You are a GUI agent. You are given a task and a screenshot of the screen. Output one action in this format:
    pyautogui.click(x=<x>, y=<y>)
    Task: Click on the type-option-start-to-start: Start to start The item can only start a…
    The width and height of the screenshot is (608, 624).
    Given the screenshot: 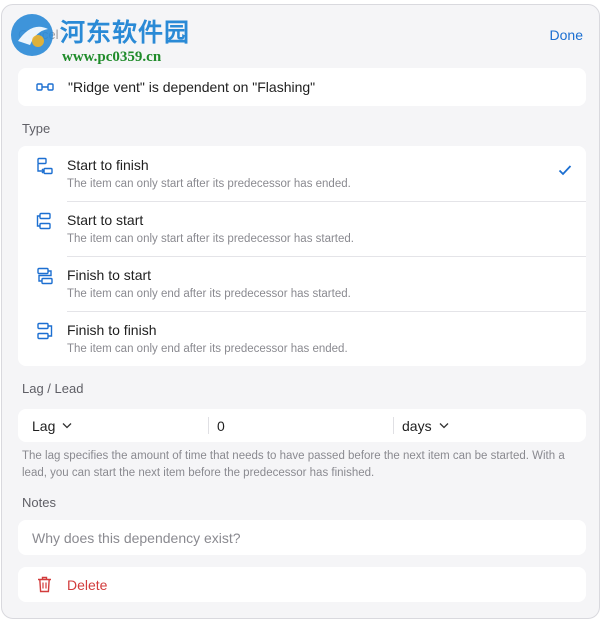 What is the action you would take?
    pyautogui.click(x=302, y=228)
    